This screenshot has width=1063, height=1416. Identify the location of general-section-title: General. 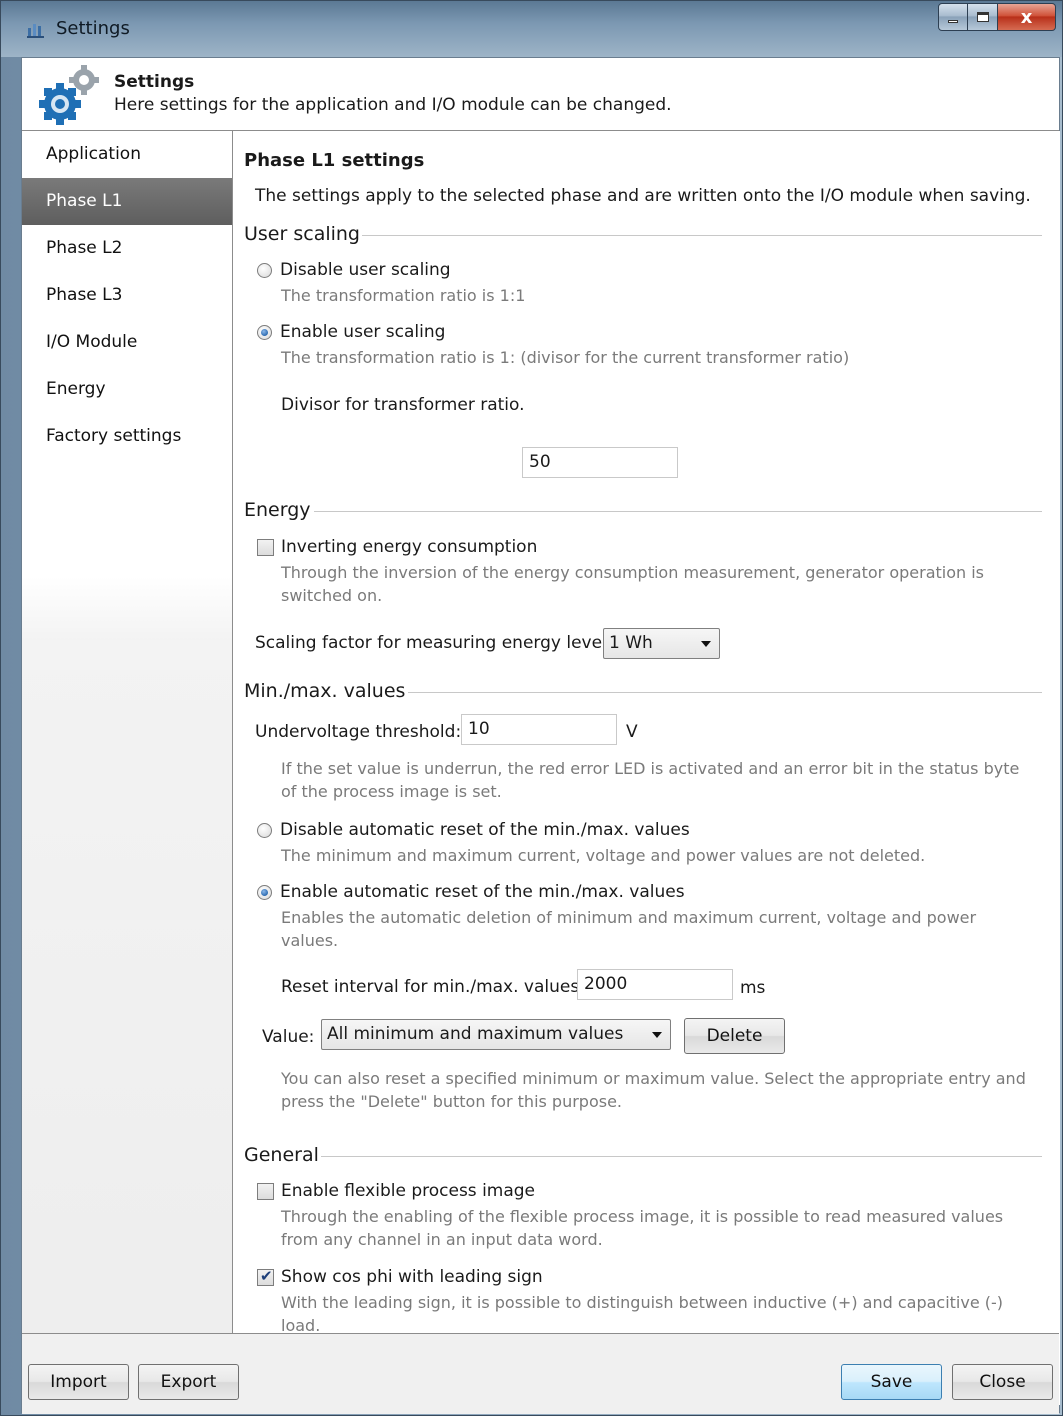
(281, 1155).